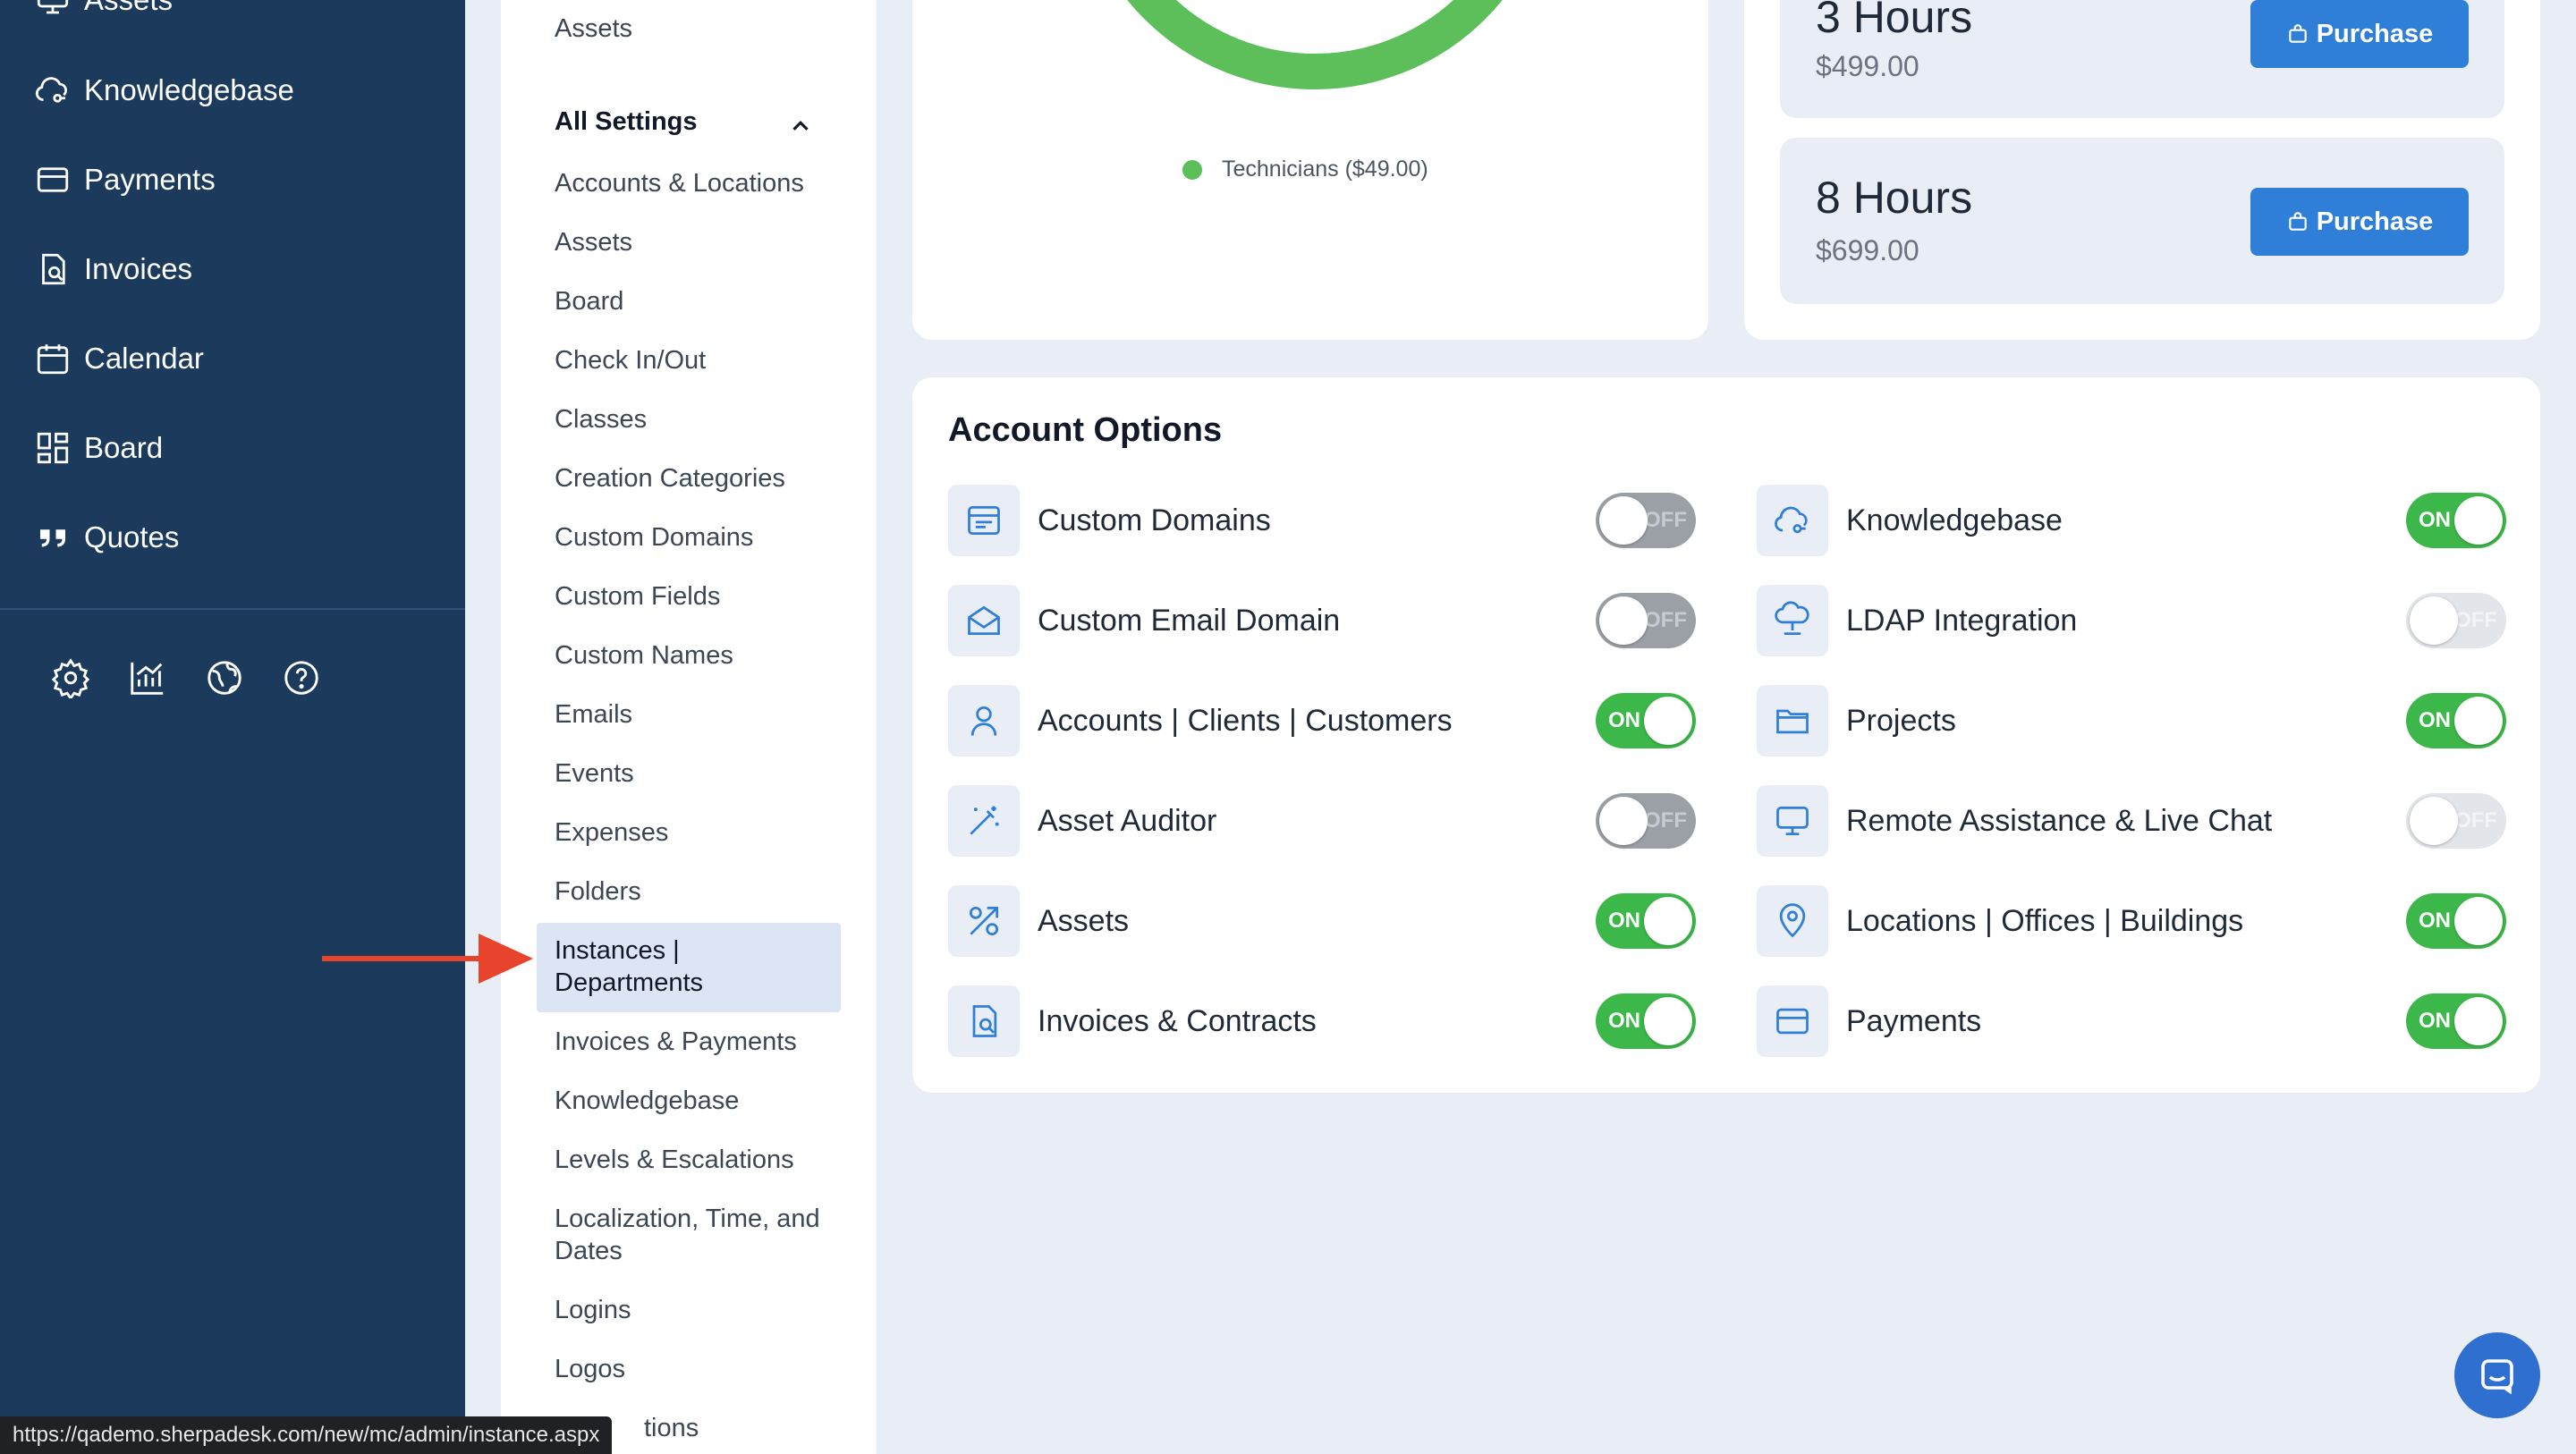 The width and height of the screenshot is (2576, 1454). What do you see at coordinates (594, 774) in the screenshot?
I see `subnav-item: Events` at bounding box center [594, 774].